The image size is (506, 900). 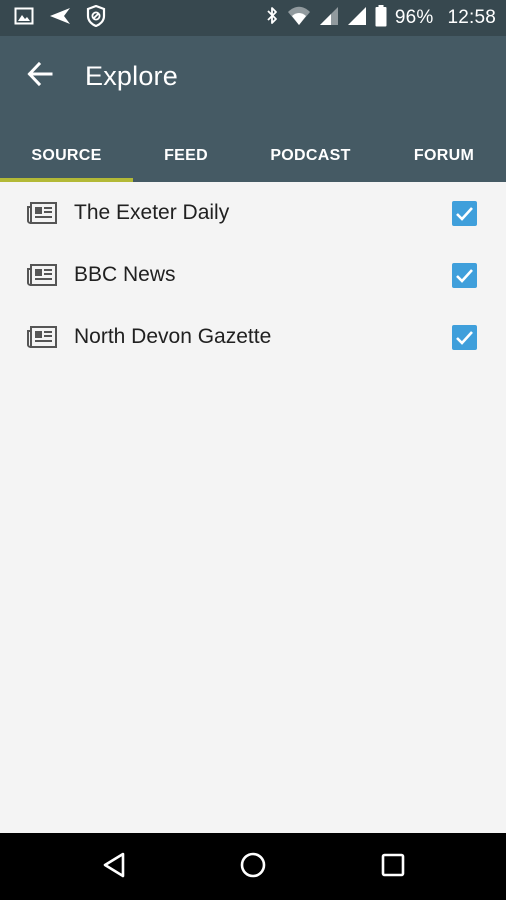 I want to click on send-notification-icon, so click(x=60, y=18).